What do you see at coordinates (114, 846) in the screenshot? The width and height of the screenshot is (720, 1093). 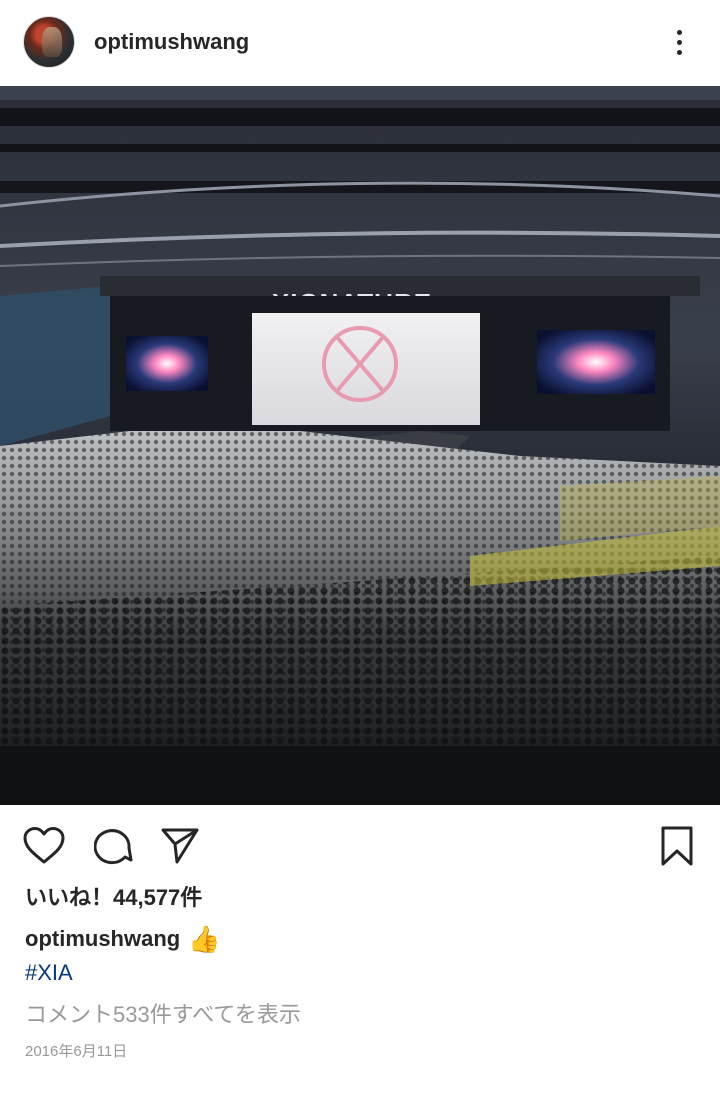 I see `comment-bubble-icon` at bounding box center [114, 846].